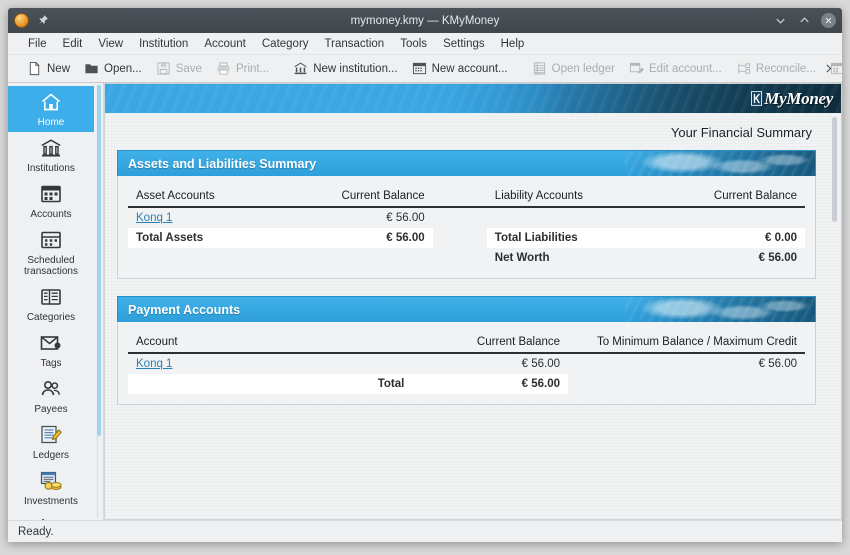  What do you see at coordinates (583, 68) in the screenshot?
I see `toolbar-open-ledger-label: Open ledger` at bounding box center [583, 68].